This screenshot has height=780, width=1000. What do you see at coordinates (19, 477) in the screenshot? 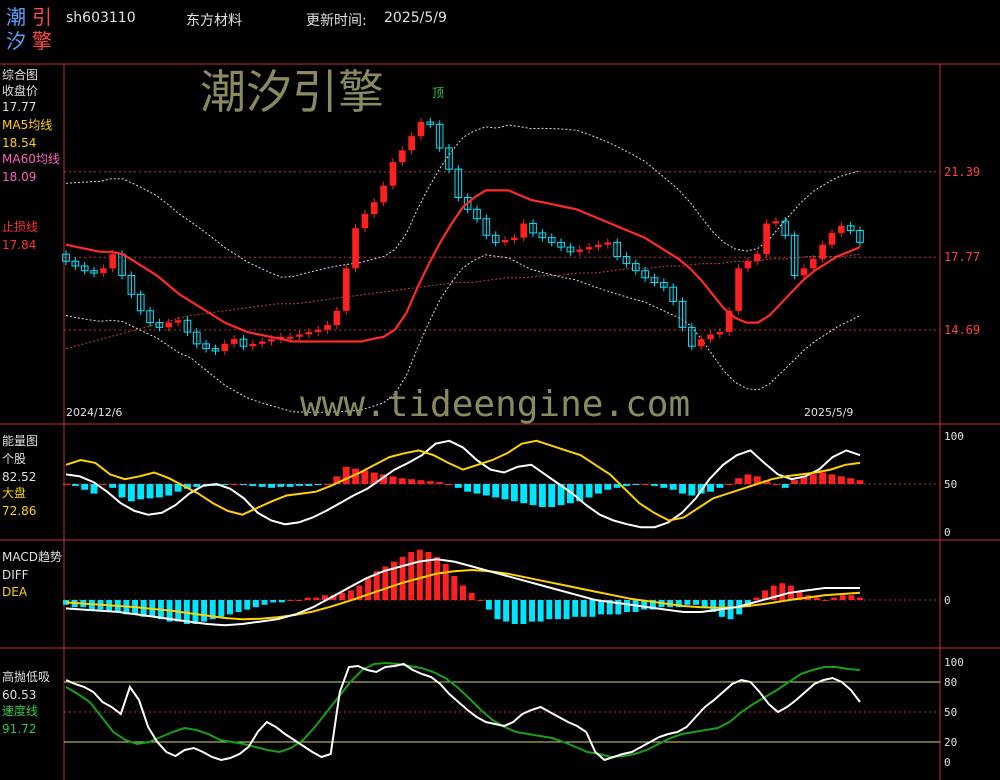
I see `stock-energy-value: 82.52` at bounding box center [19, 477].